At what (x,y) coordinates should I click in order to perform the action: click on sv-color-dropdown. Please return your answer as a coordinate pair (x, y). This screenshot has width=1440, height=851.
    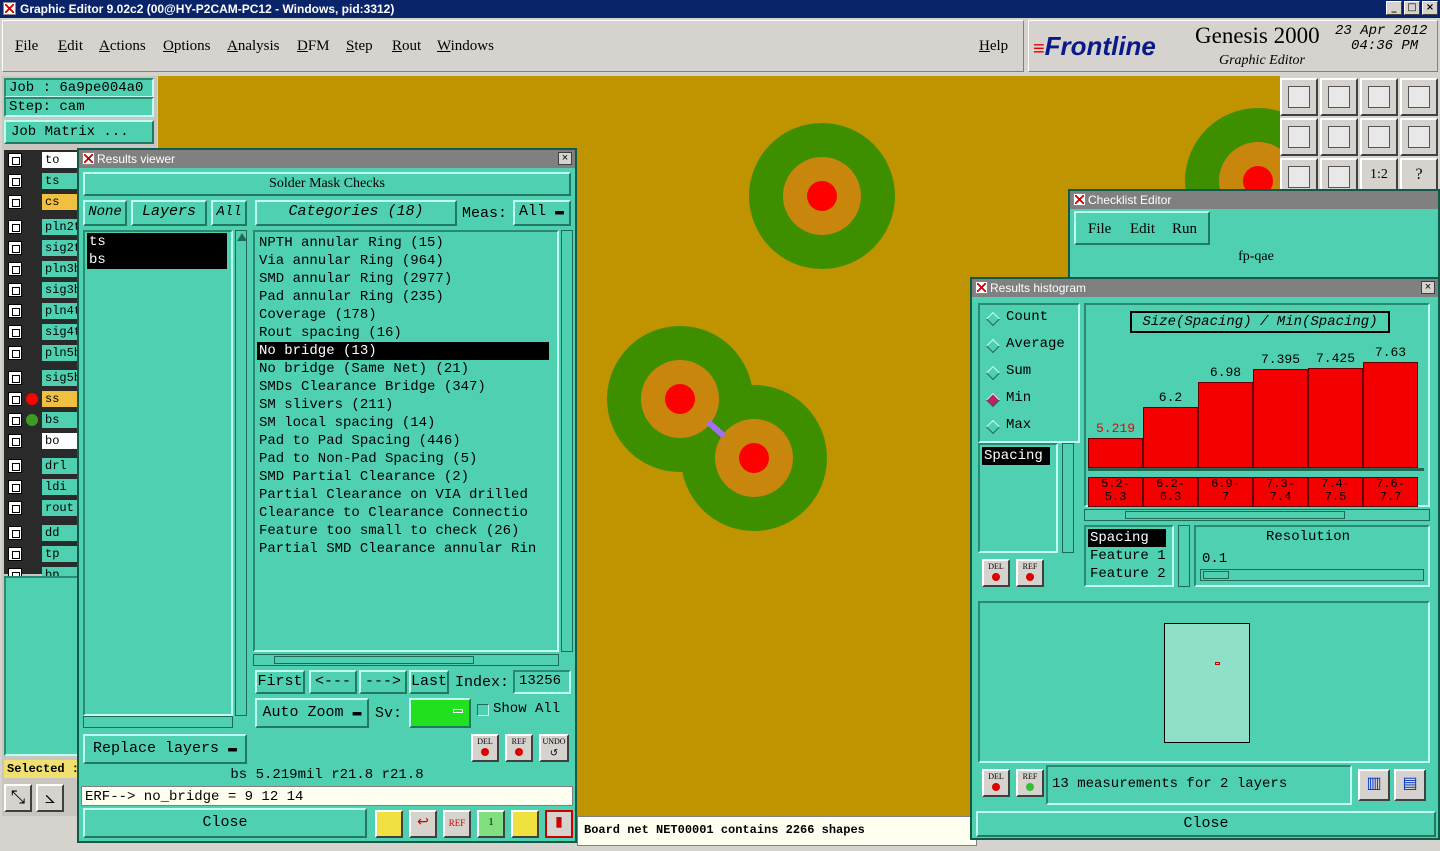
    Looking at the image, I should click on (440, 713).